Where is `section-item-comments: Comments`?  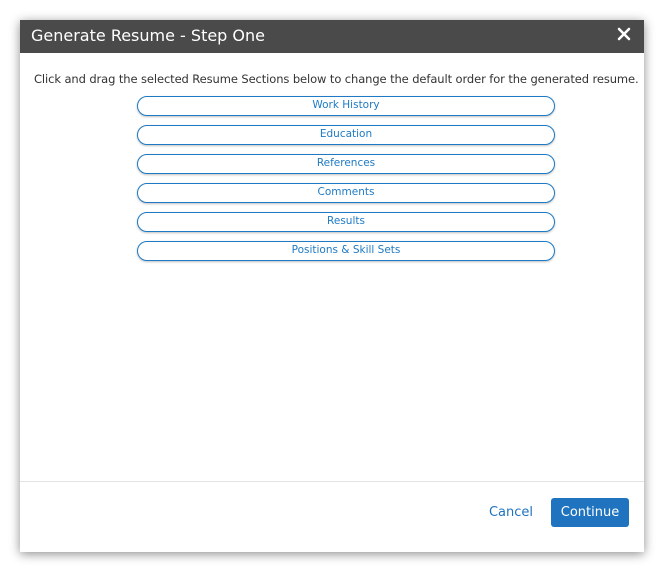 section-item-comments: Comments is located at coordinates (346, 193).